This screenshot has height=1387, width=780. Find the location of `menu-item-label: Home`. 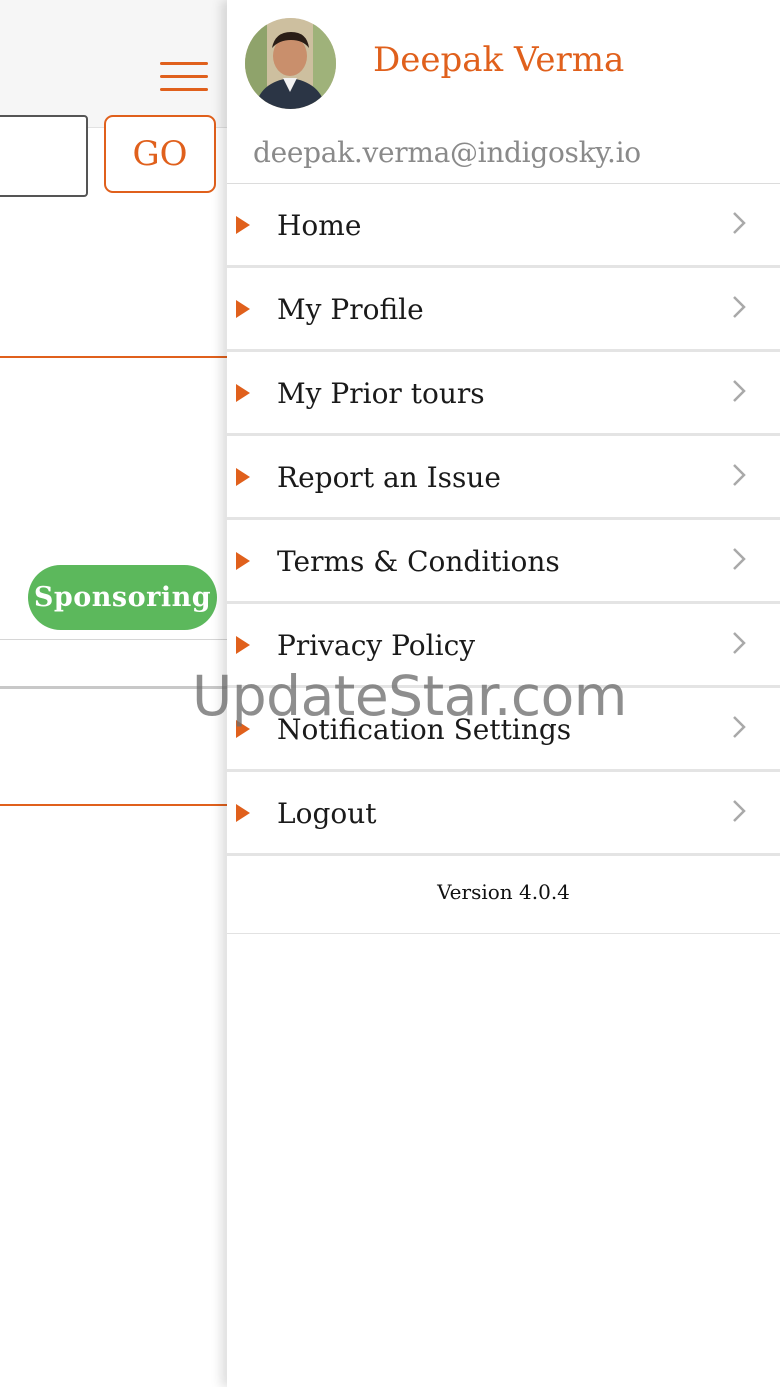

menu-item-label: Home is located at coordinates (319, 225).